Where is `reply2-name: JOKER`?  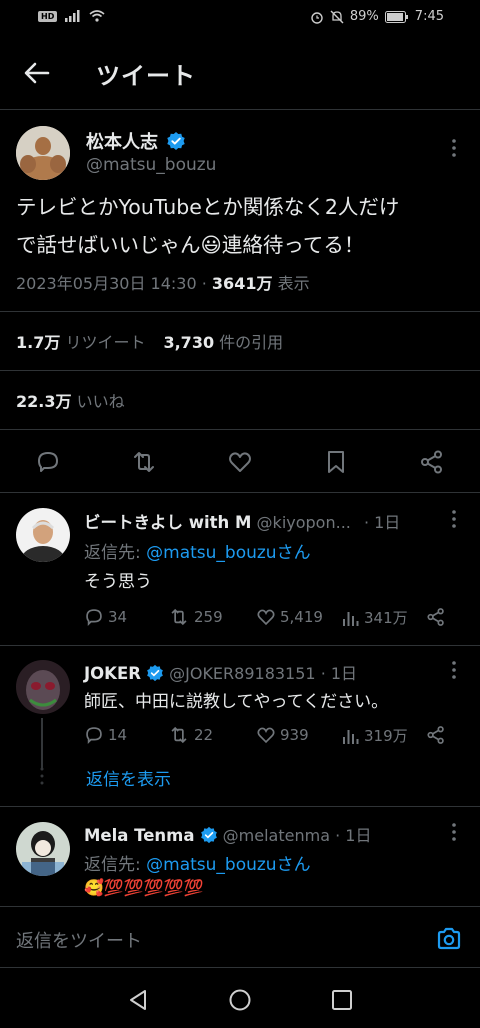
reply2-name: JOKER is located at coordinates (112, 673).